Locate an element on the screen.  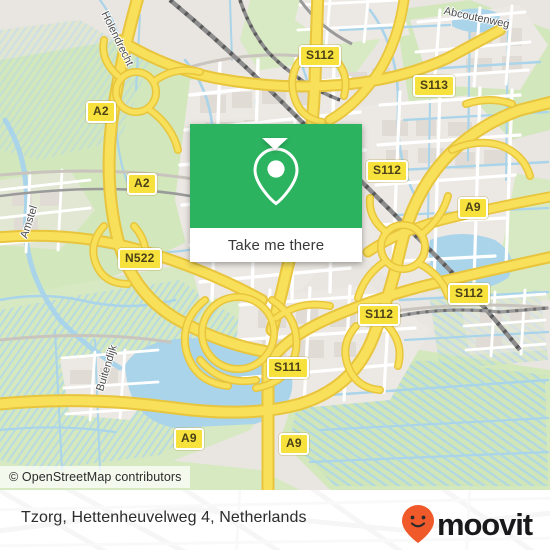
road-shield-s112-lower: S112 is located at coordinates (469, 294).